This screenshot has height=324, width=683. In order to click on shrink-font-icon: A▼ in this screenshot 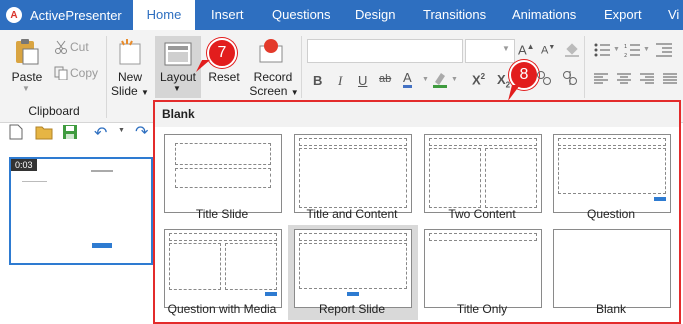, I will do `click(548, 50)`.